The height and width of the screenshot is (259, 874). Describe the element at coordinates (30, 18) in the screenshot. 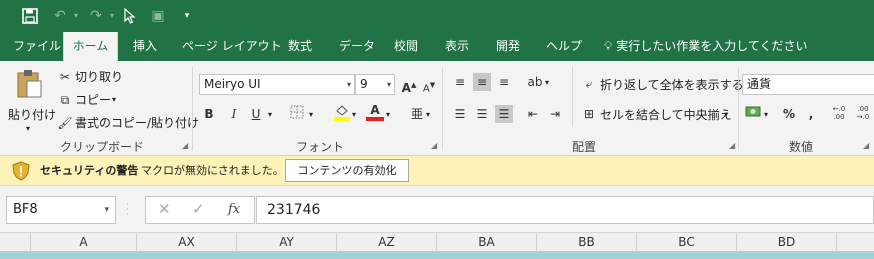

I see `save-icon` at that location.